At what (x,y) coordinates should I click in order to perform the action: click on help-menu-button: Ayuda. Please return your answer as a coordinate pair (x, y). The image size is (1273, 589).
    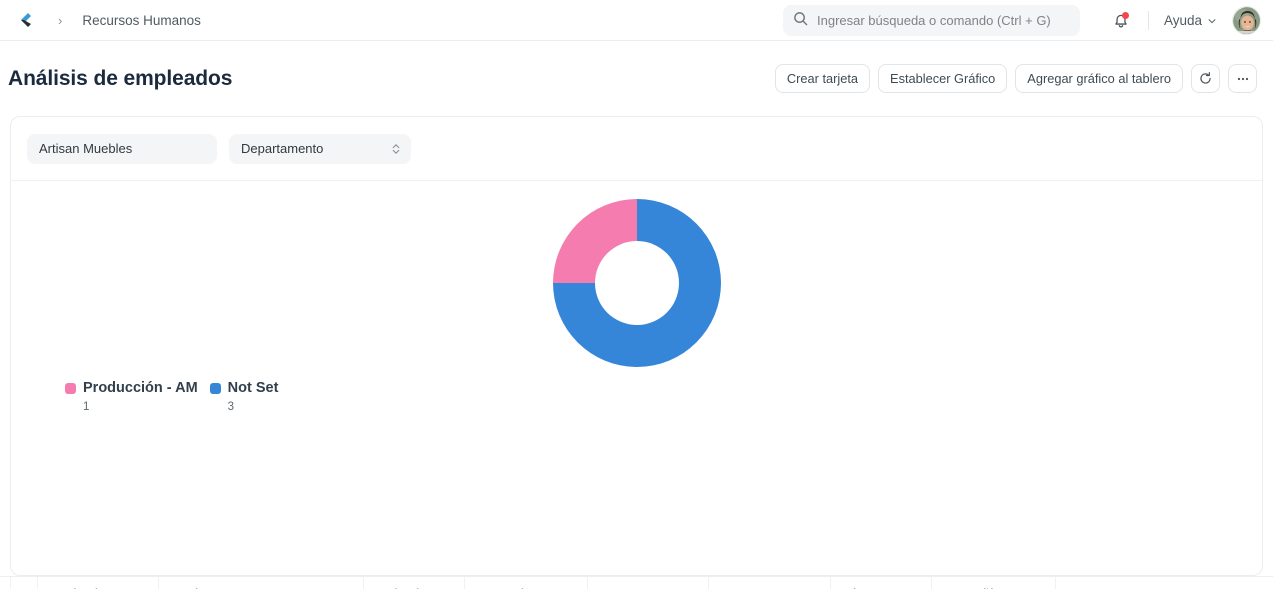
    Looking at the image, I should click on (1190, 20).